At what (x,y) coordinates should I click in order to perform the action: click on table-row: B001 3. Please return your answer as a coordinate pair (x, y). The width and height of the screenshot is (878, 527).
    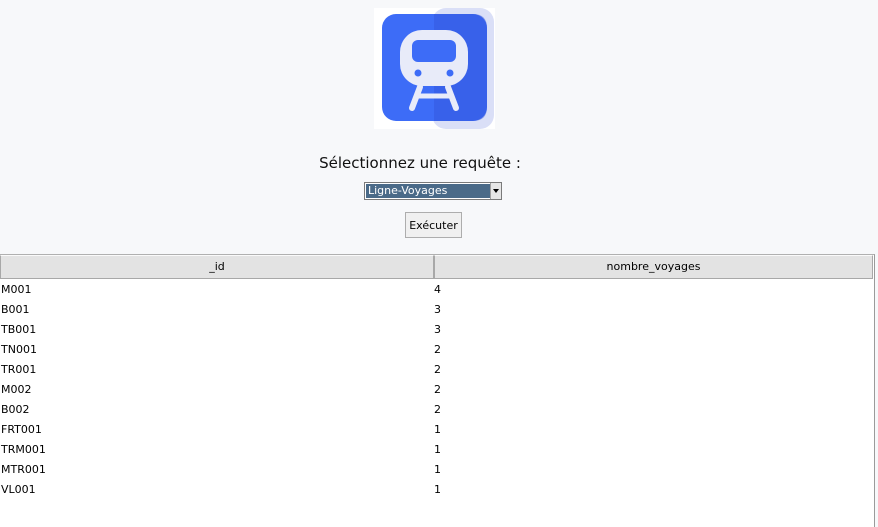
    Looking at the image, I should click on (437, 310).